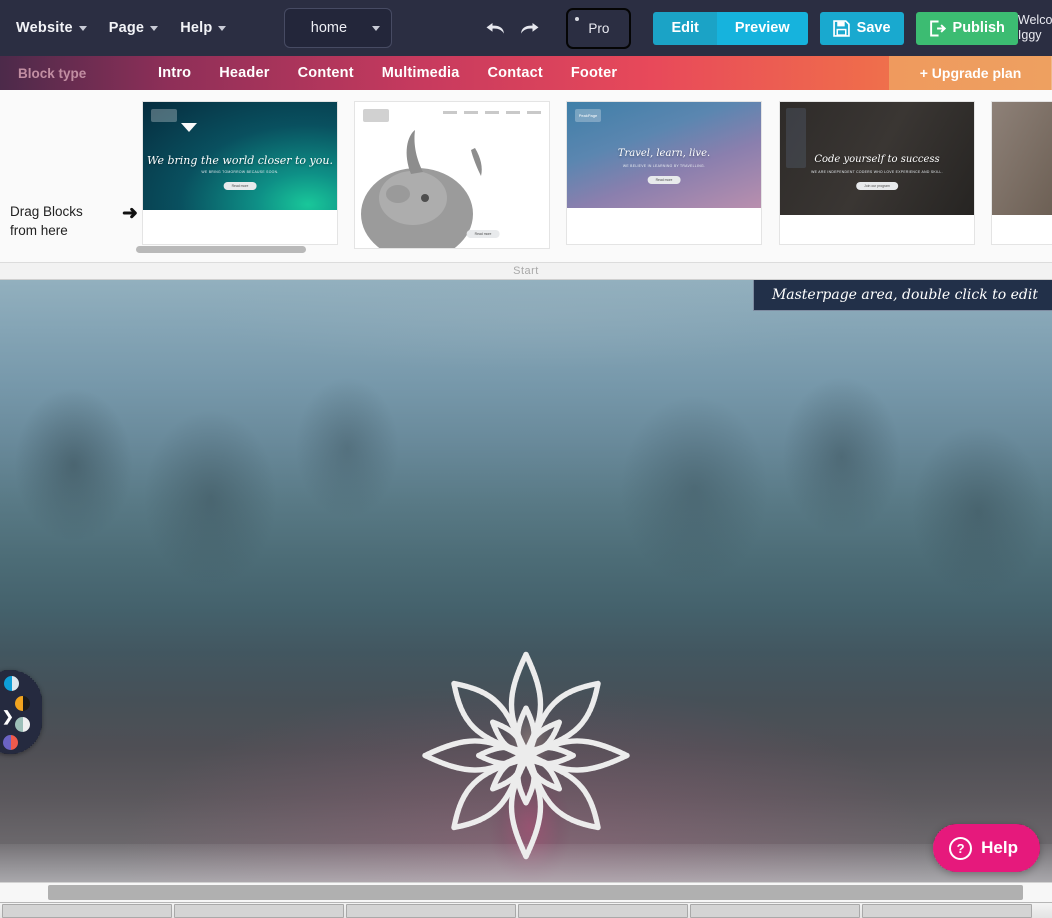  What do you see at coordinates (577, 18) in the screenshot?
I see `pro-status-dot-icon` at bounding box center [577, 18].